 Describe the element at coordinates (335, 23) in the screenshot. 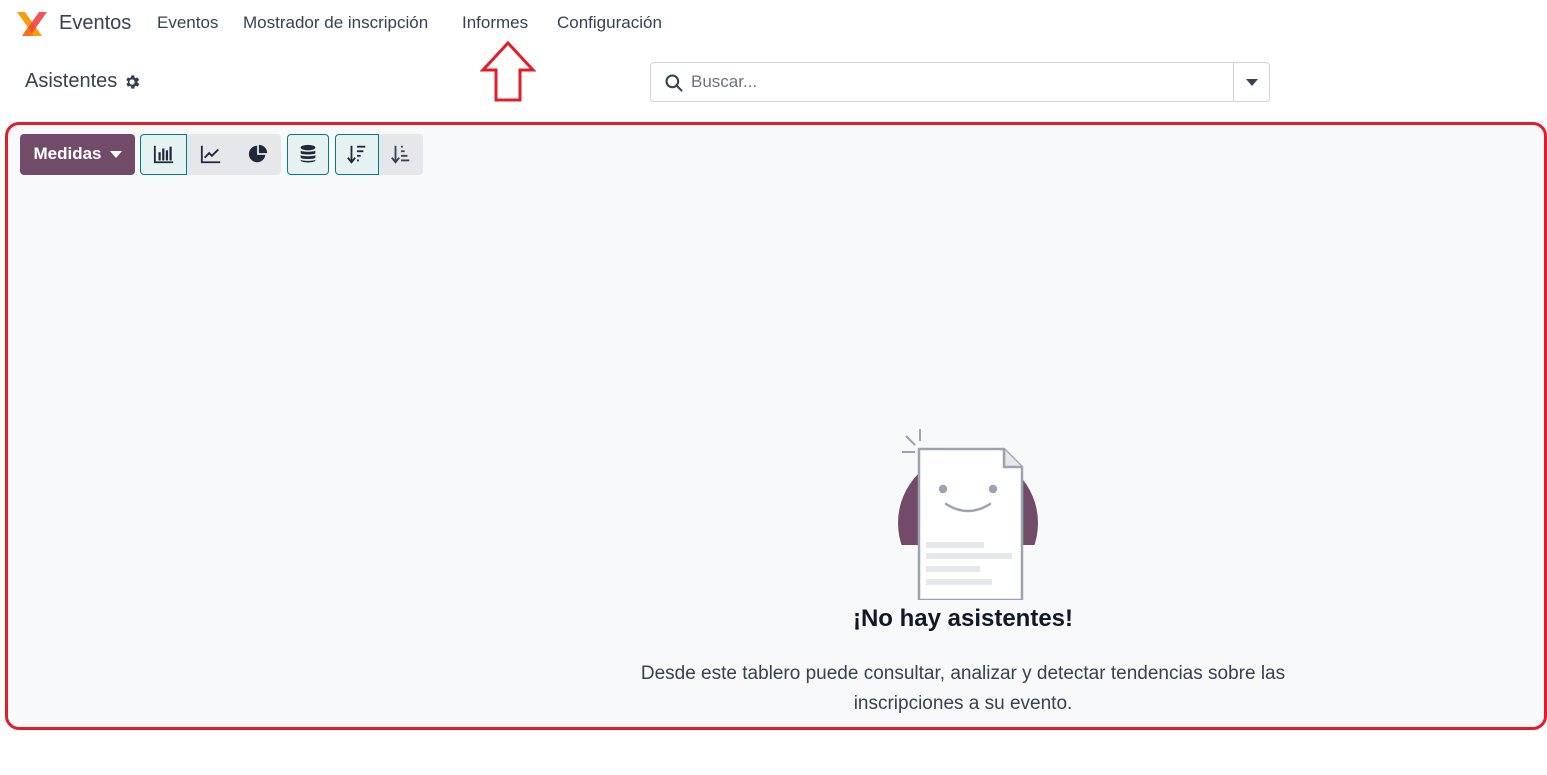

I see `nav-item-mostrador: Mostrador de inscripción` at that location.